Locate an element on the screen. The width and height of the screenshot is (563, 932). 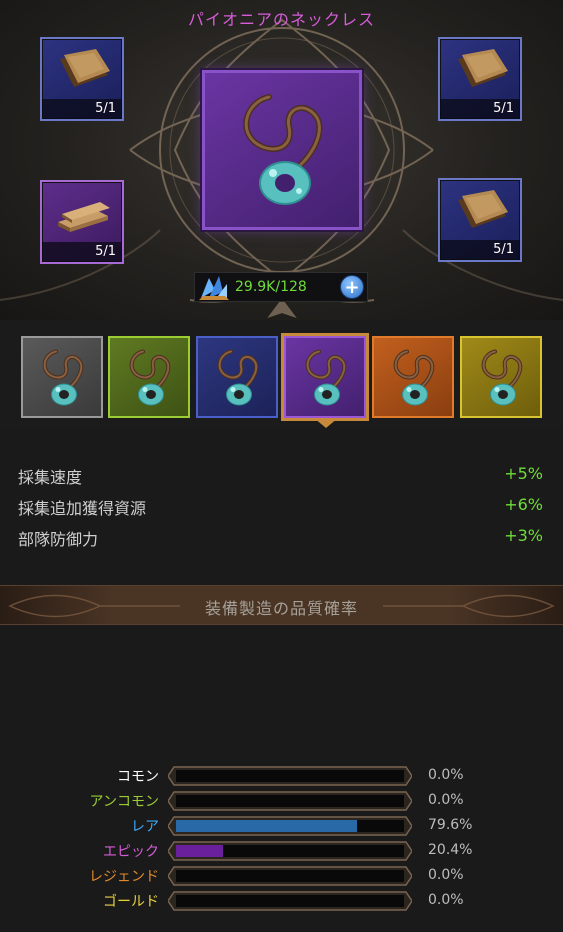
section-title: 装備製造の品質確率 is located at coordinates (281, 608).